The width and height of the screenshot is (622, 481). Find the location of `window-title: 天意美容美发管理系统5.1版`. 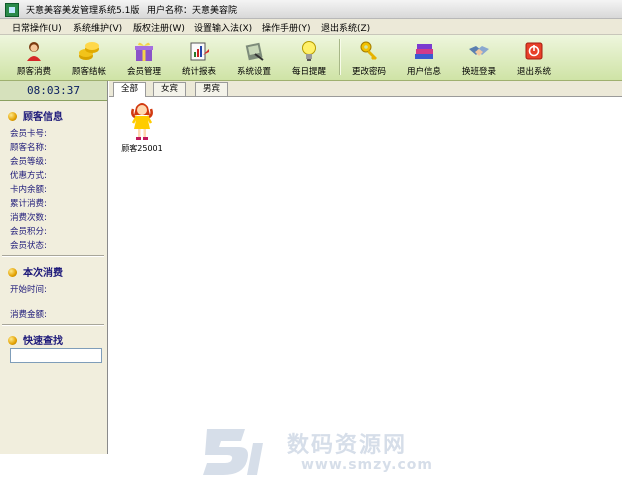

window-title: 天意美容美发管理系统5.1版 is located at coordinates (83, 11).